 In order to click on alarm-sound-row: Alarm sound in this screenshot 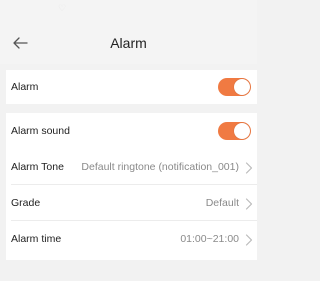, I will do `click(131, 131)`.